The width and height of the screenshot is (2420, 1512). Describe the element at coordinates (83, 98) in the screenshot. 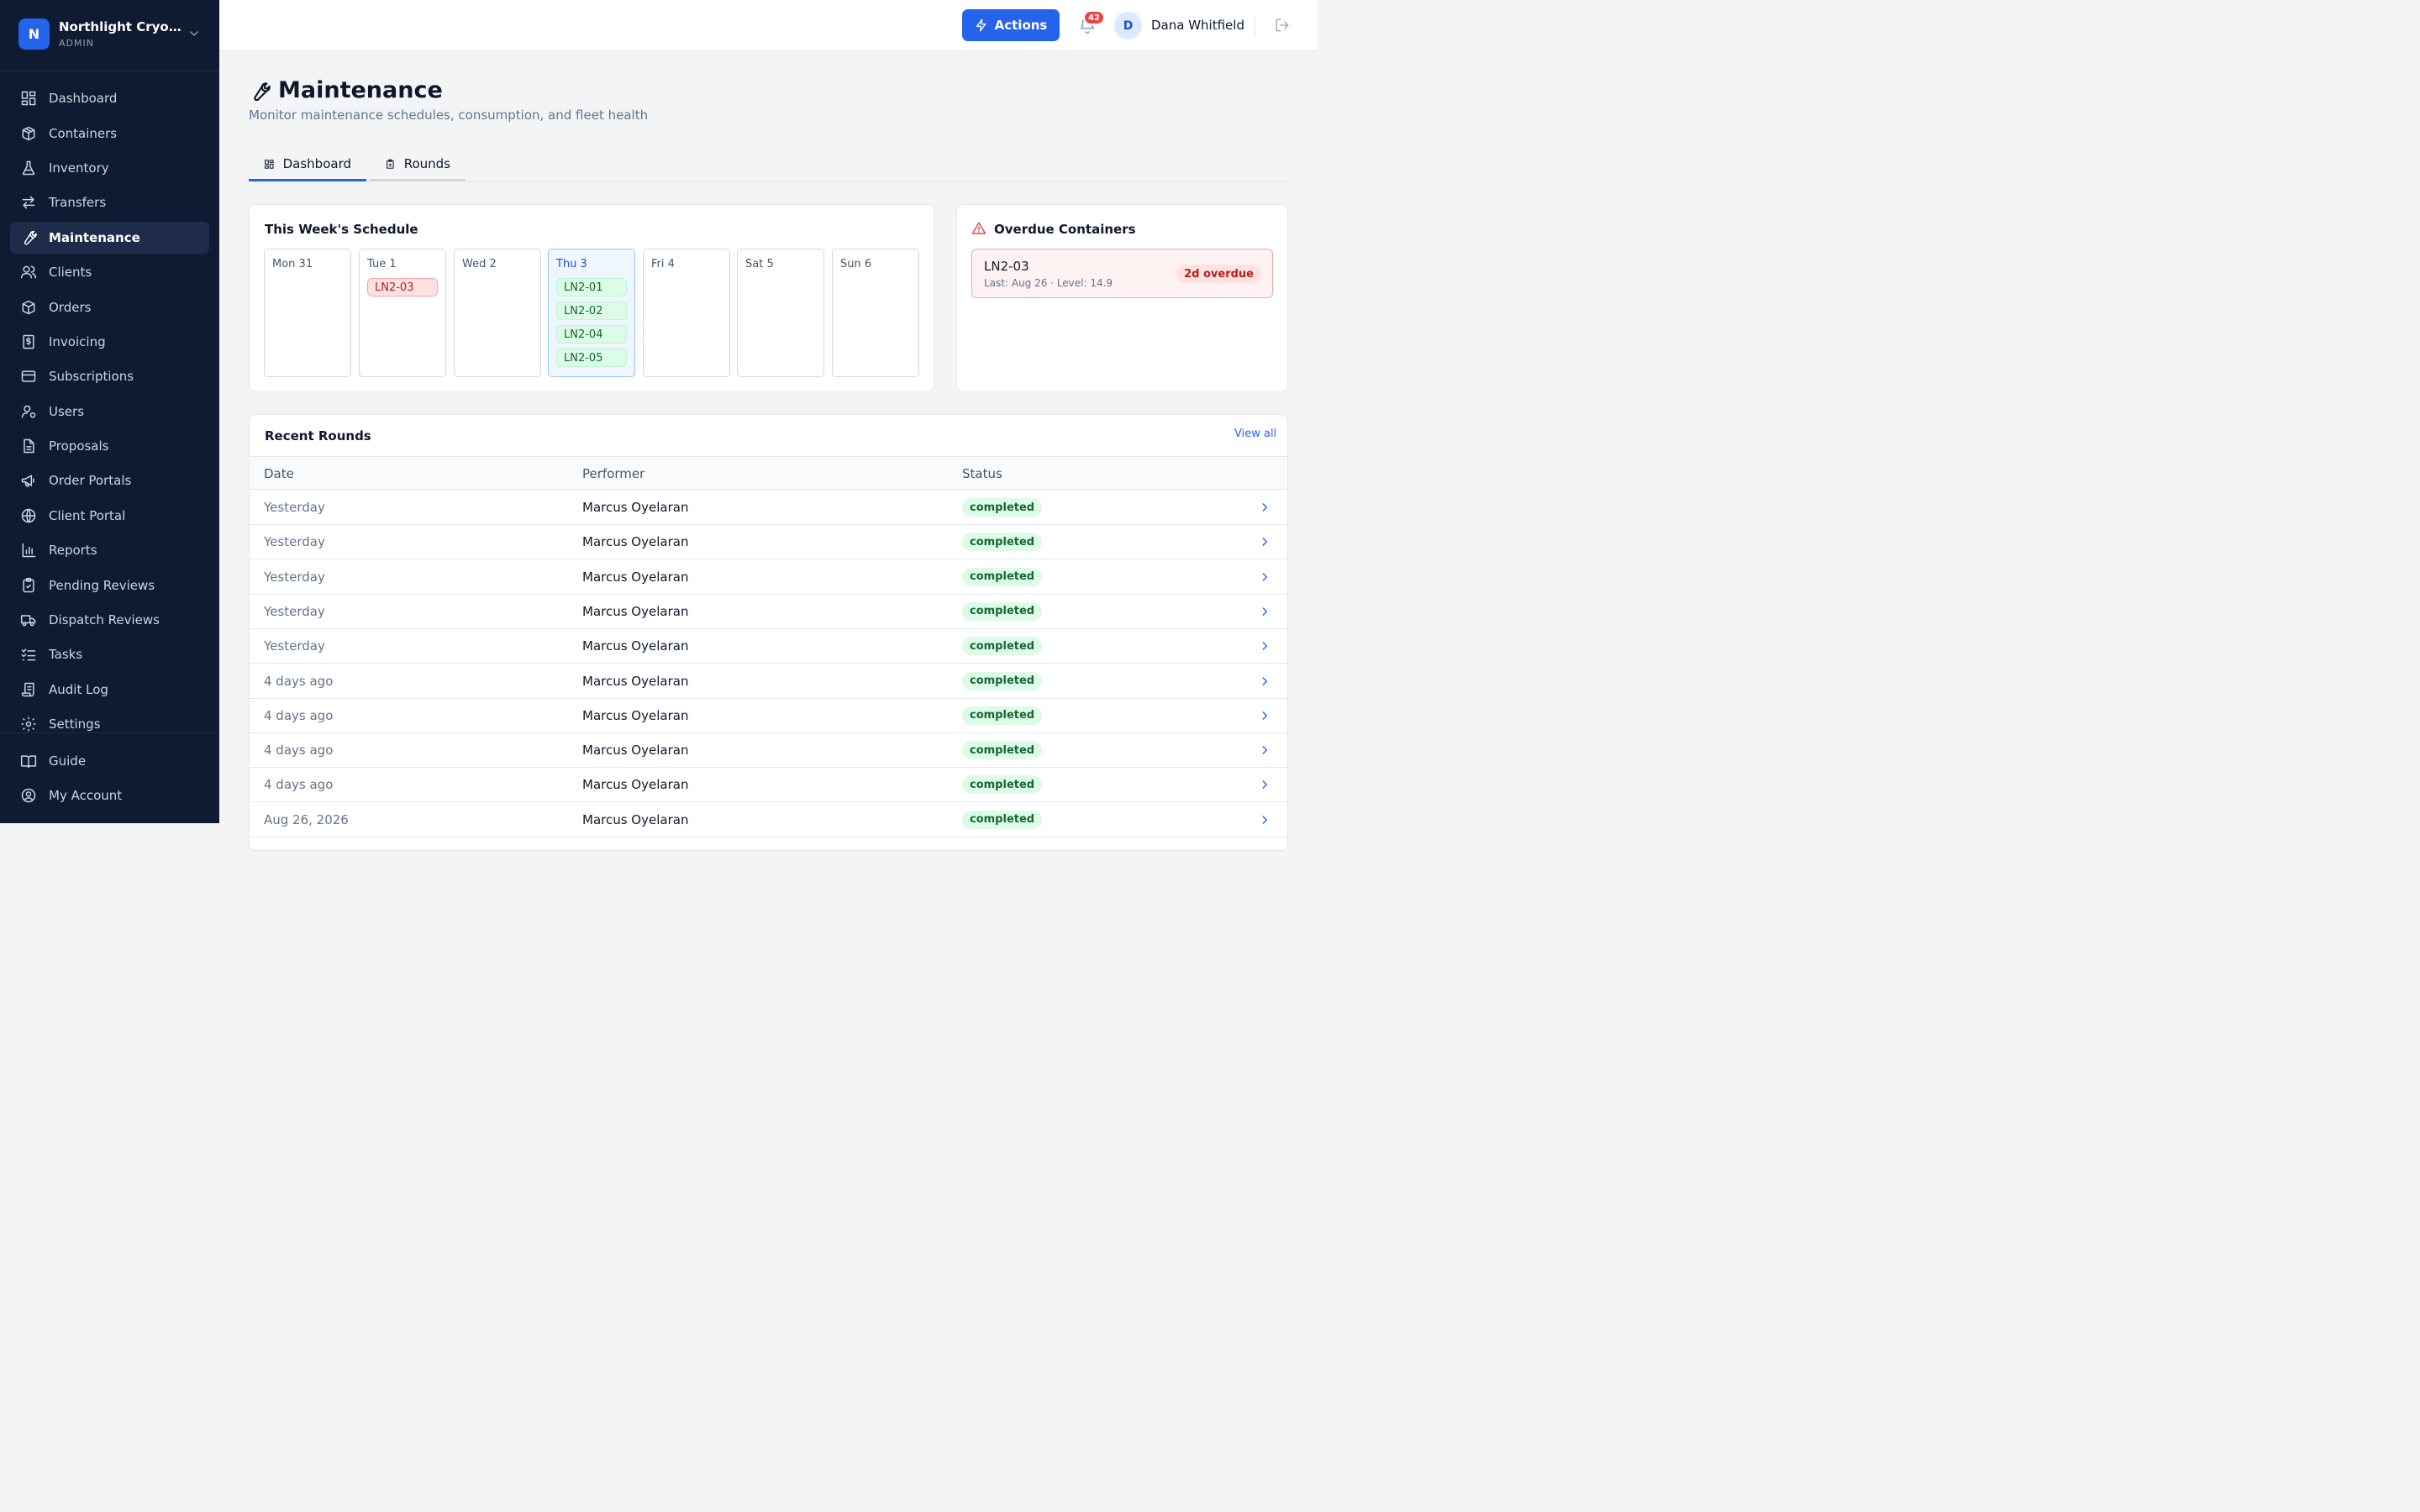

I see `sidebar-item-label: Dashboard` at that location.